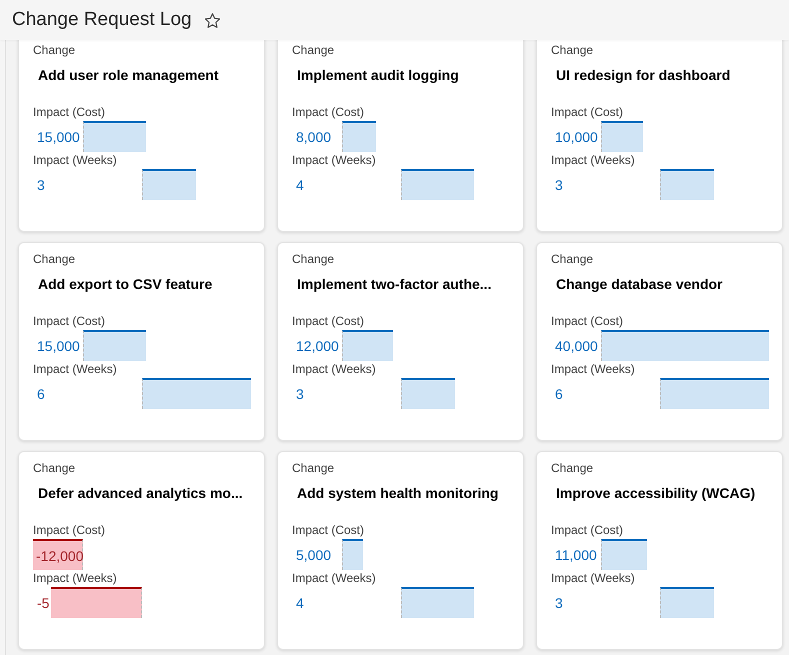  Describe the element at coordinates (125, 284) in the screenshot. I see `card-title: Add export to CSV feature` at that location.